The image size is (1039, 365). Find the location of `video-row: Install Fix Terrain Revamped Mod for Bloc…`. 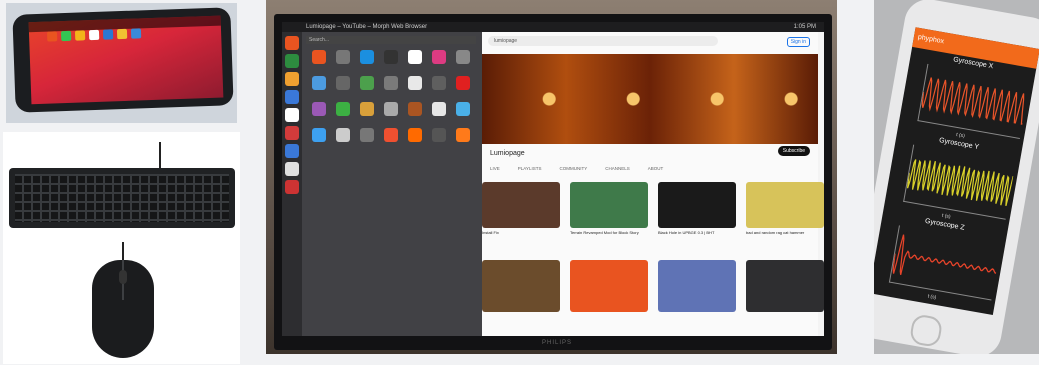

video-row: Install Fix Terrain Revamped Mod for Bloc… is located at coordinates (653, 208).